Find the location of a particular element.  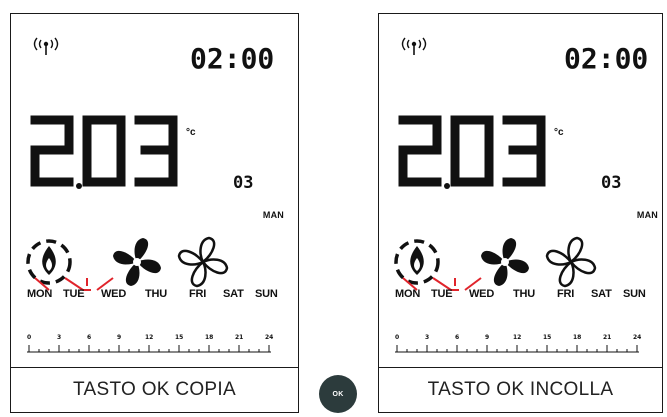

caption-paste: TASTO OK INCOLLA is located at coordinates (520, 389).